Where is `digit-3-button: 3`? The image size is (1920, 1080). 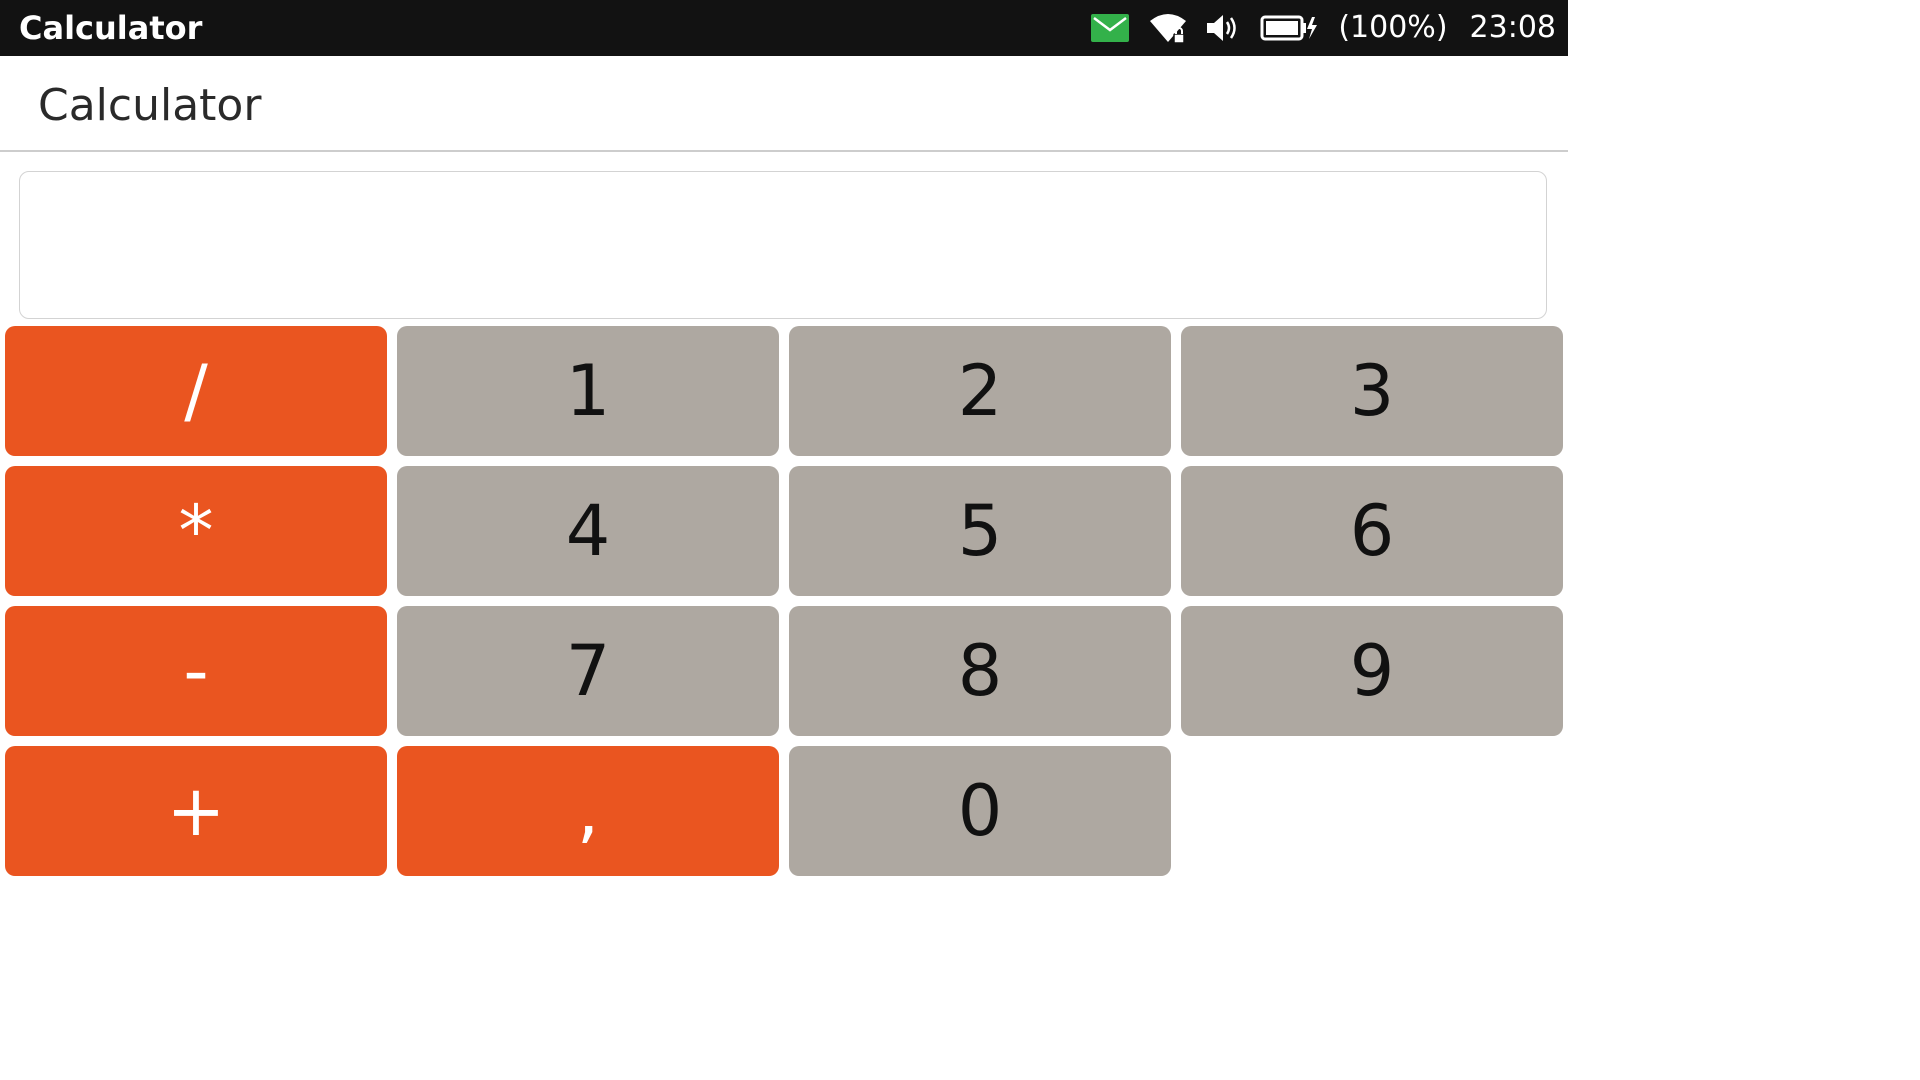 digit-3-button: 3 is located at coordinates (1372, 391).